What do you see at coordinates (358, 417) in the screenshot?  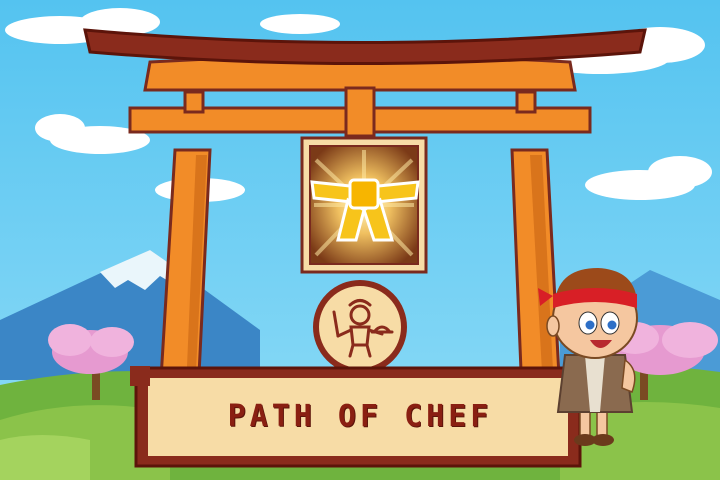 I see `path-of-chef-button` at bounding box center [358, 417].